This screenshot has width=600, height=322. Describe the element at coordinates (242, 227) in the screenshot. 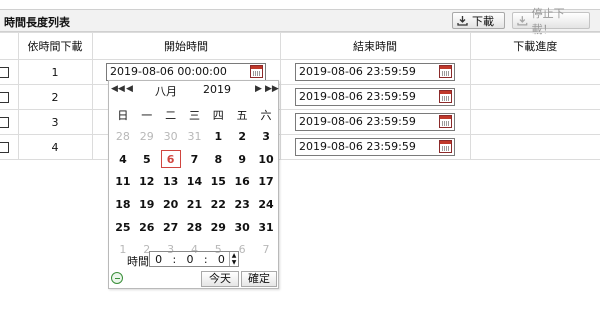

I see `day-cell: 30` at that location.